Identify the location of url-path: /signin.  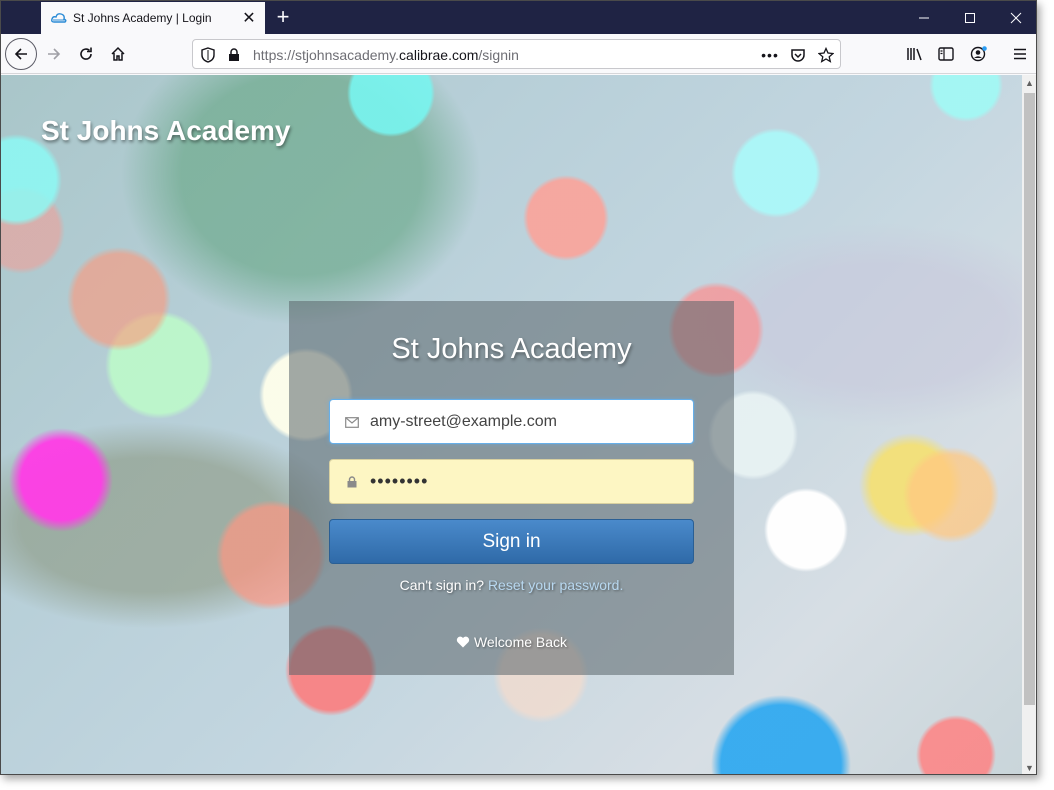
(498, 55).